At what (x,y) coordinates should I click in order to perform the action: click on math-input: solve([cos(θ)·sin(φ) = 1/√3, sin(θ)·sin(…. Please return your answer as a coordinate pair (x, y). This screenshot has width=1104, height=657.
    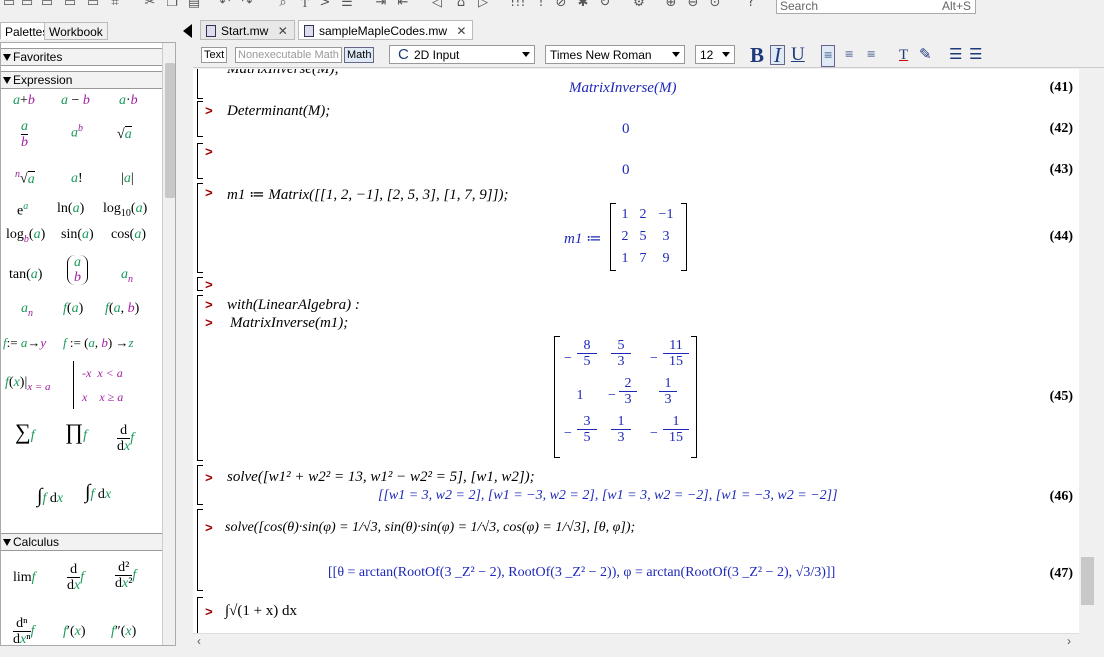
    Looking at the image, I should click on (430, 528).